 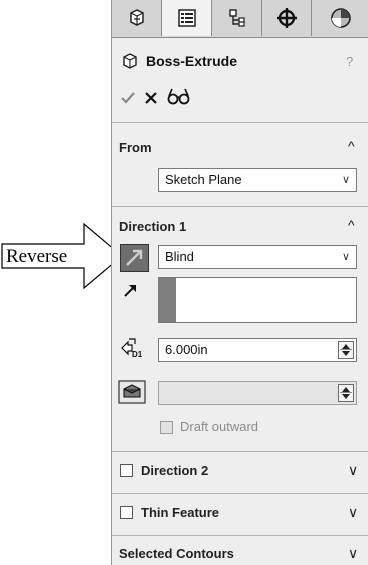 What do you see at coordinates (176, 553) in the screenshot?
I see `selected-contours-section-title: Selected Contours` at bounding box center [176, 553].